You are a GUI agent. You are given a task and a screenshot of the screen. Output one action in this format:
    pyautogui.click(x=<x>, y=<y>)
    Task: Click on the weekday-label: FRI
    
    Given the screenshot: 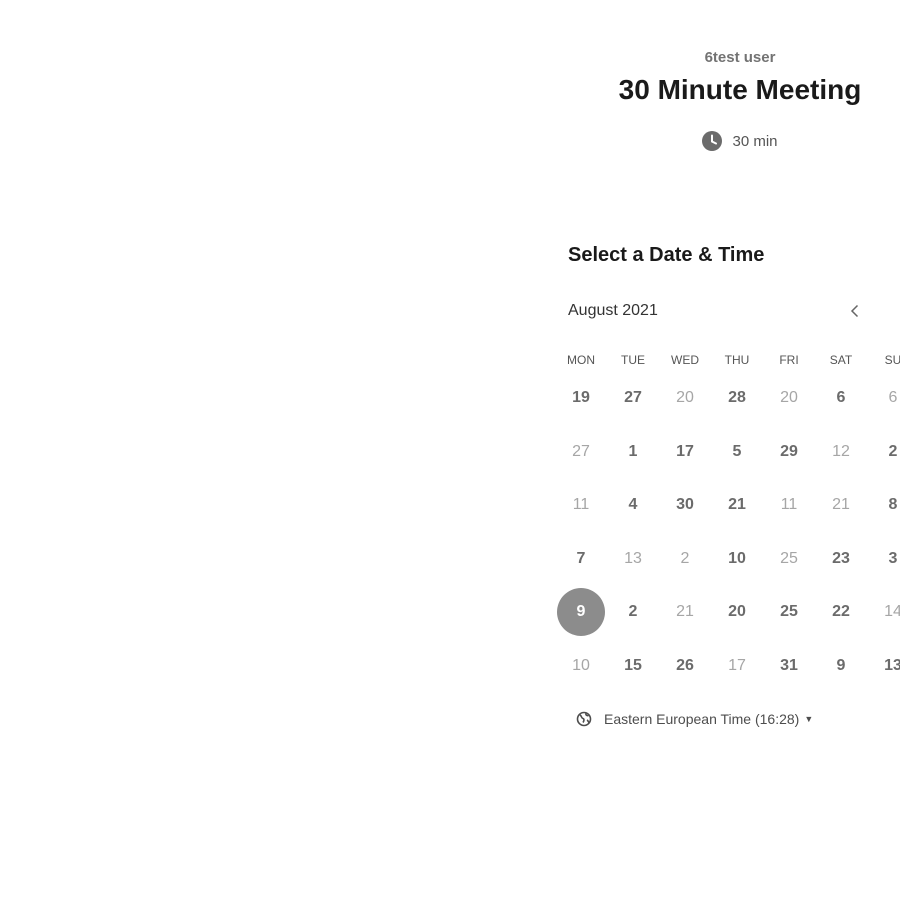 What is the action you would take?
    pyautogui.click(x=789, y=360)
    